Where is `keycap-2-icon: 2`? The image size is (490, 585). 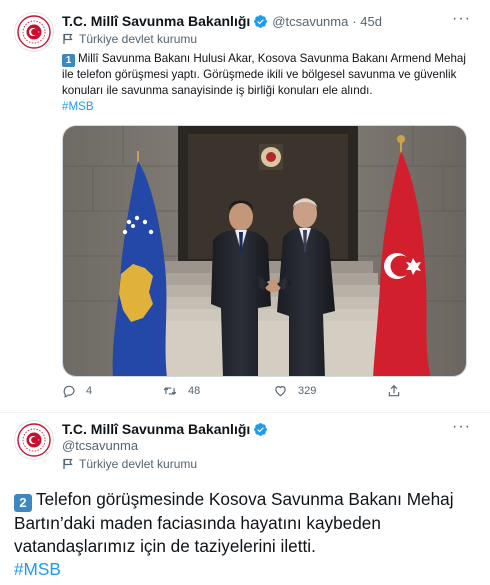 keycap-2-icon: 2 is located at coordinates (23, 503).